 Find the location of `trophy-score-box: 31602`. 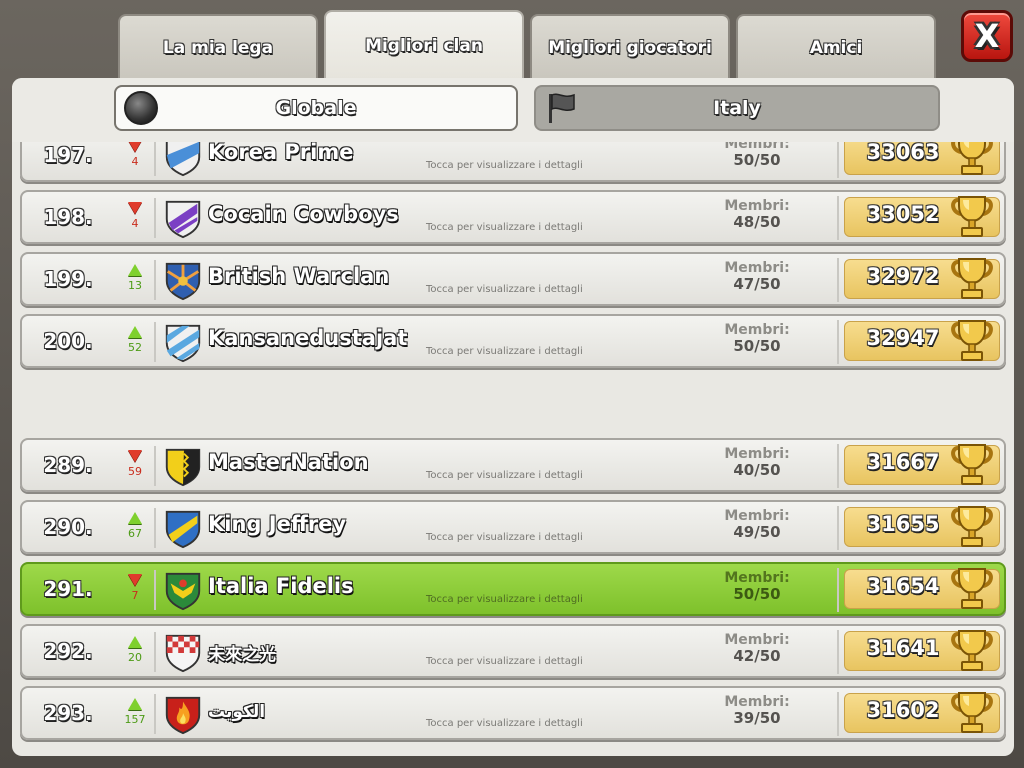

trophy-score-box: 31602 is located at coordinates (922, 712).